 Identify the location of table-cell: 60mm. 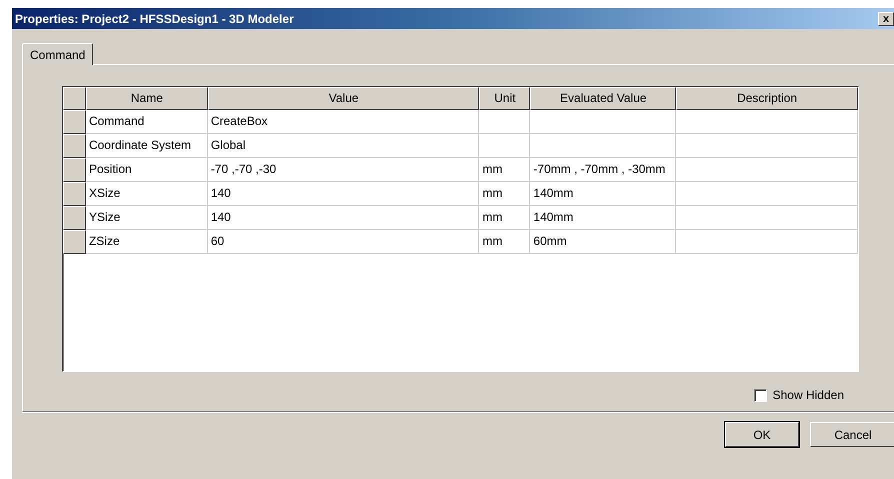
(603, 242).